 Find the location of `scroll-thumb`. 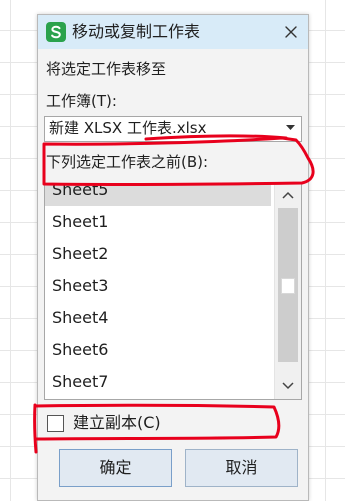

scroll-thumb is located at coordinates (288, 285).